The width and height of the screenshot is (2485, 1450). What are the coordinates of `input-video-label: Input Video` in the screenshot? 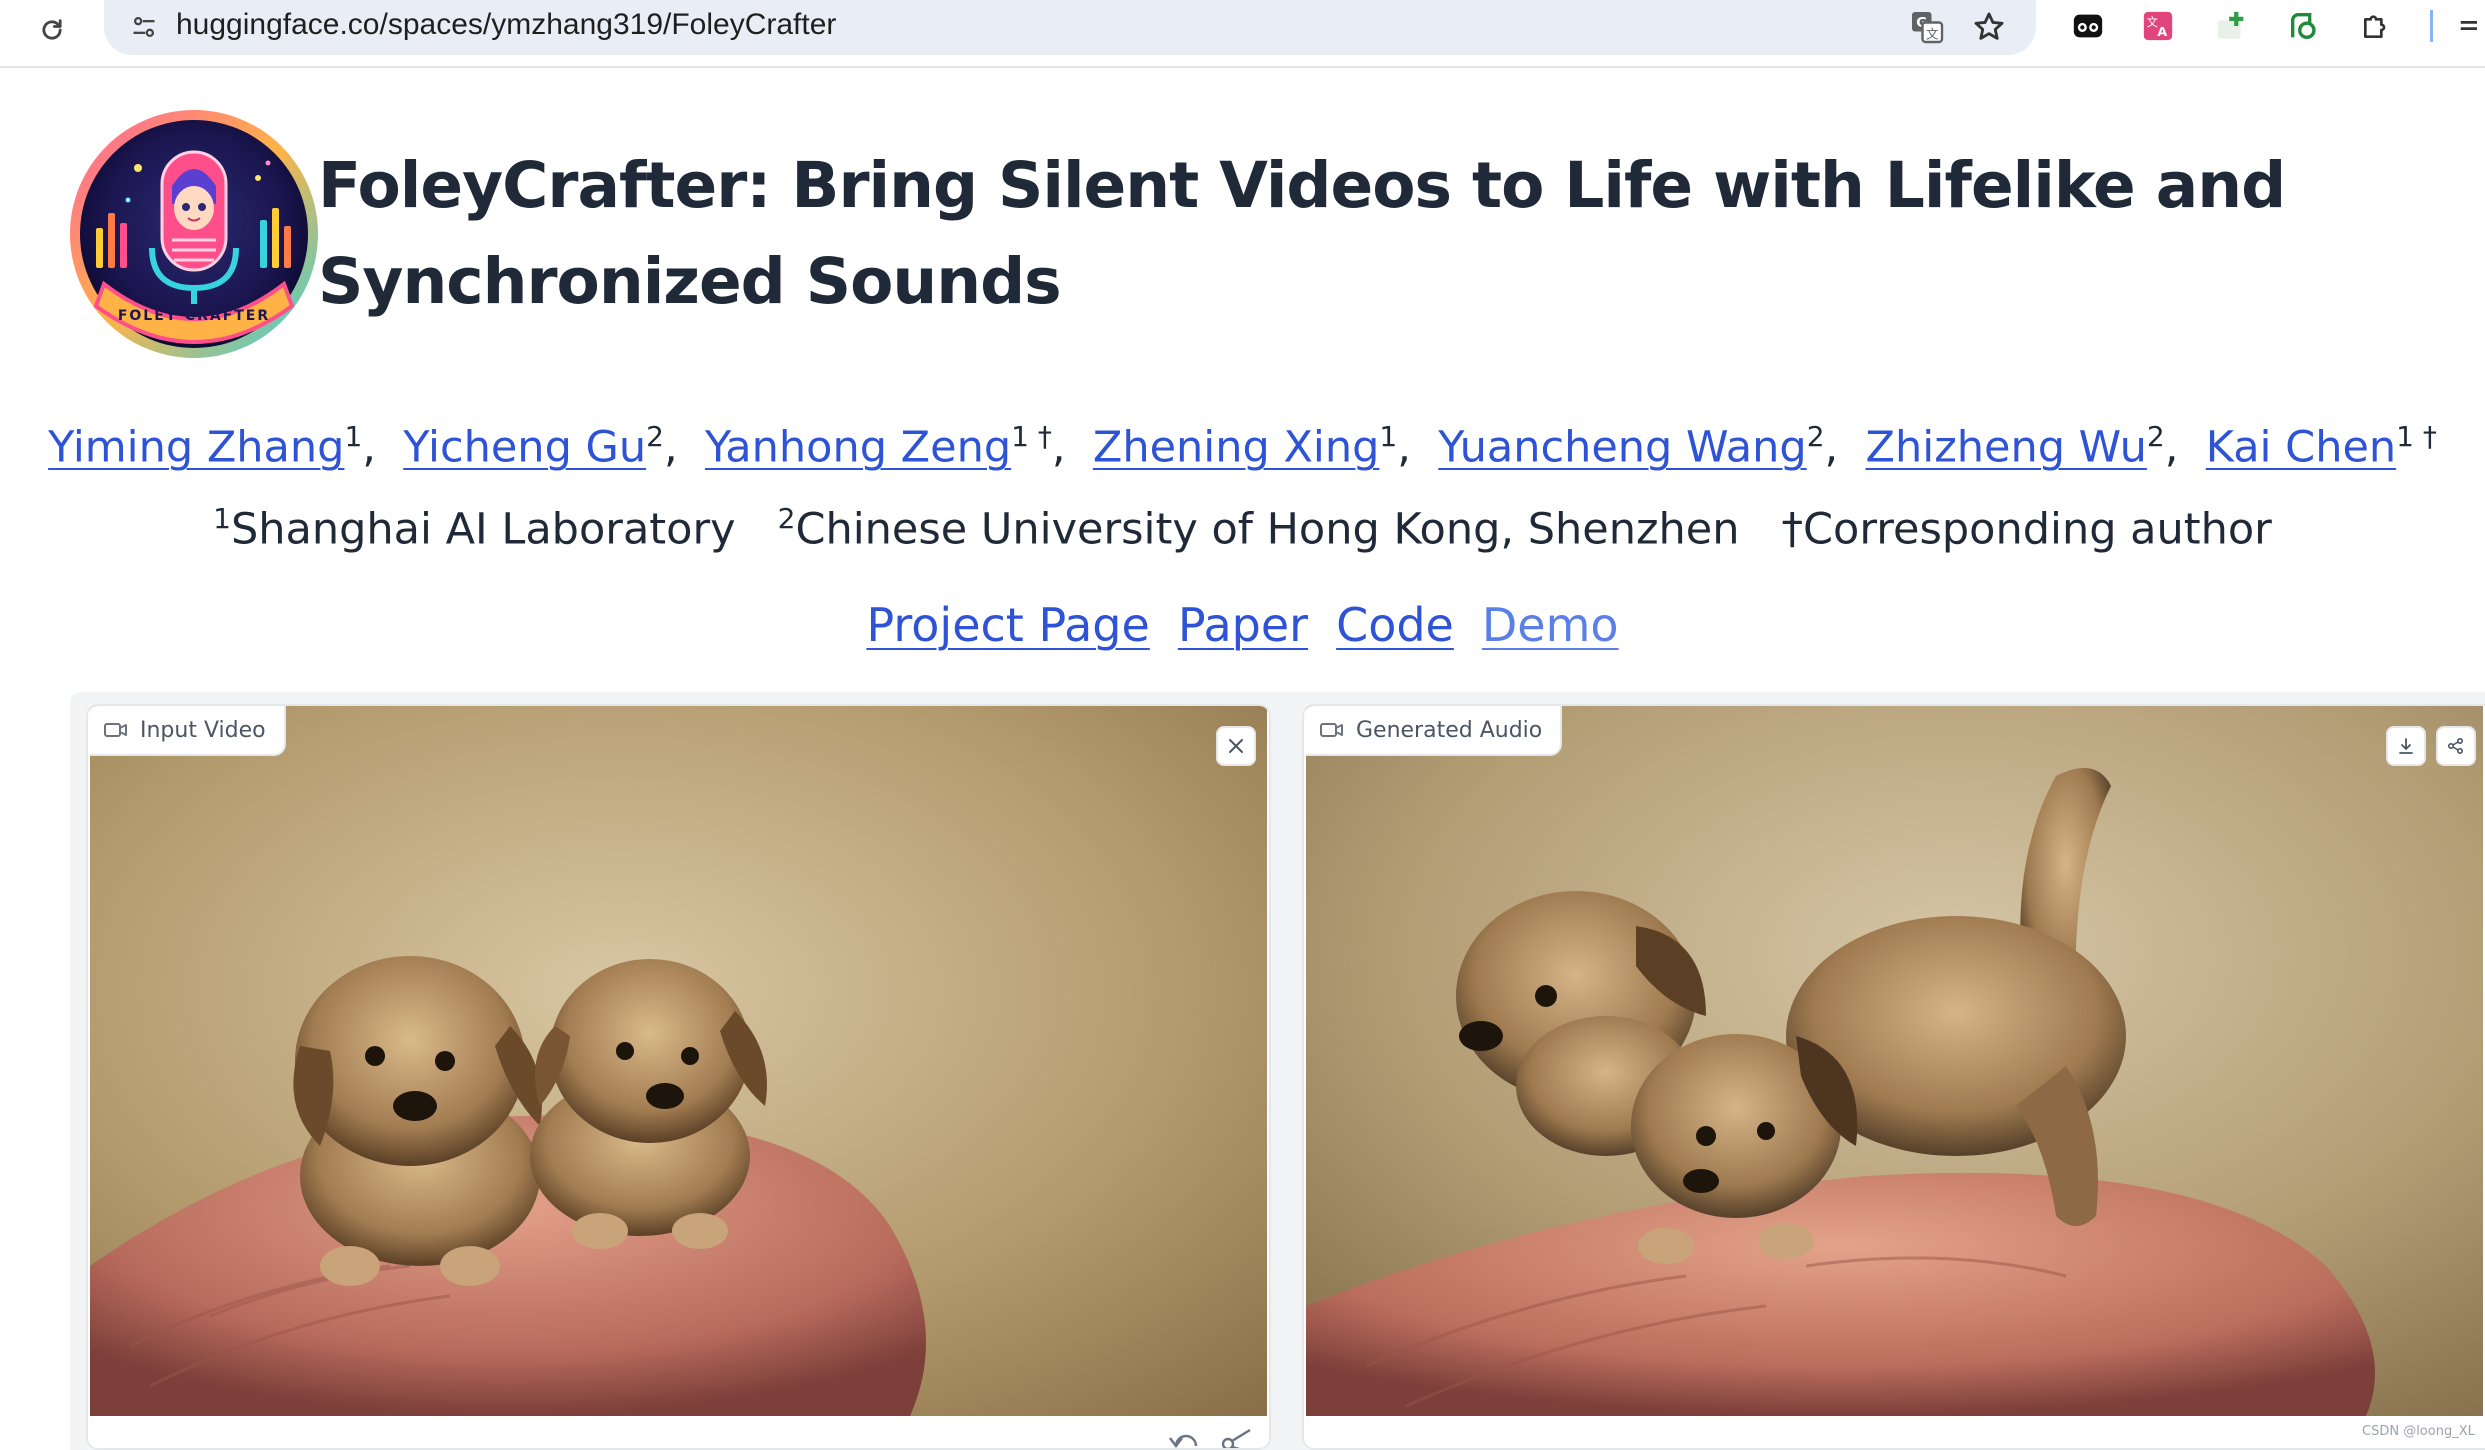 It's located at (188, 731).